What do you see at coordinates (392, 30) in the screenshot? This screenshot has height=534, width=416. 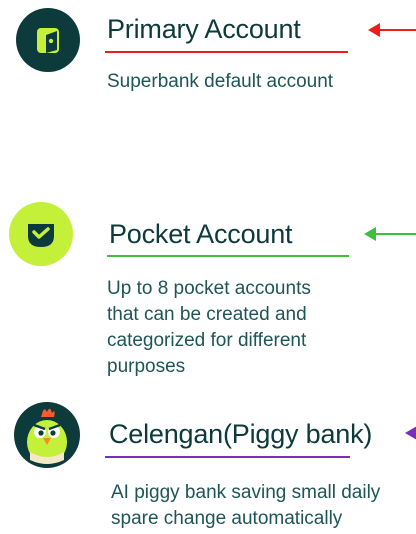 I see `primary-pointer-arrow-icon` at bounding box center [392, 30].